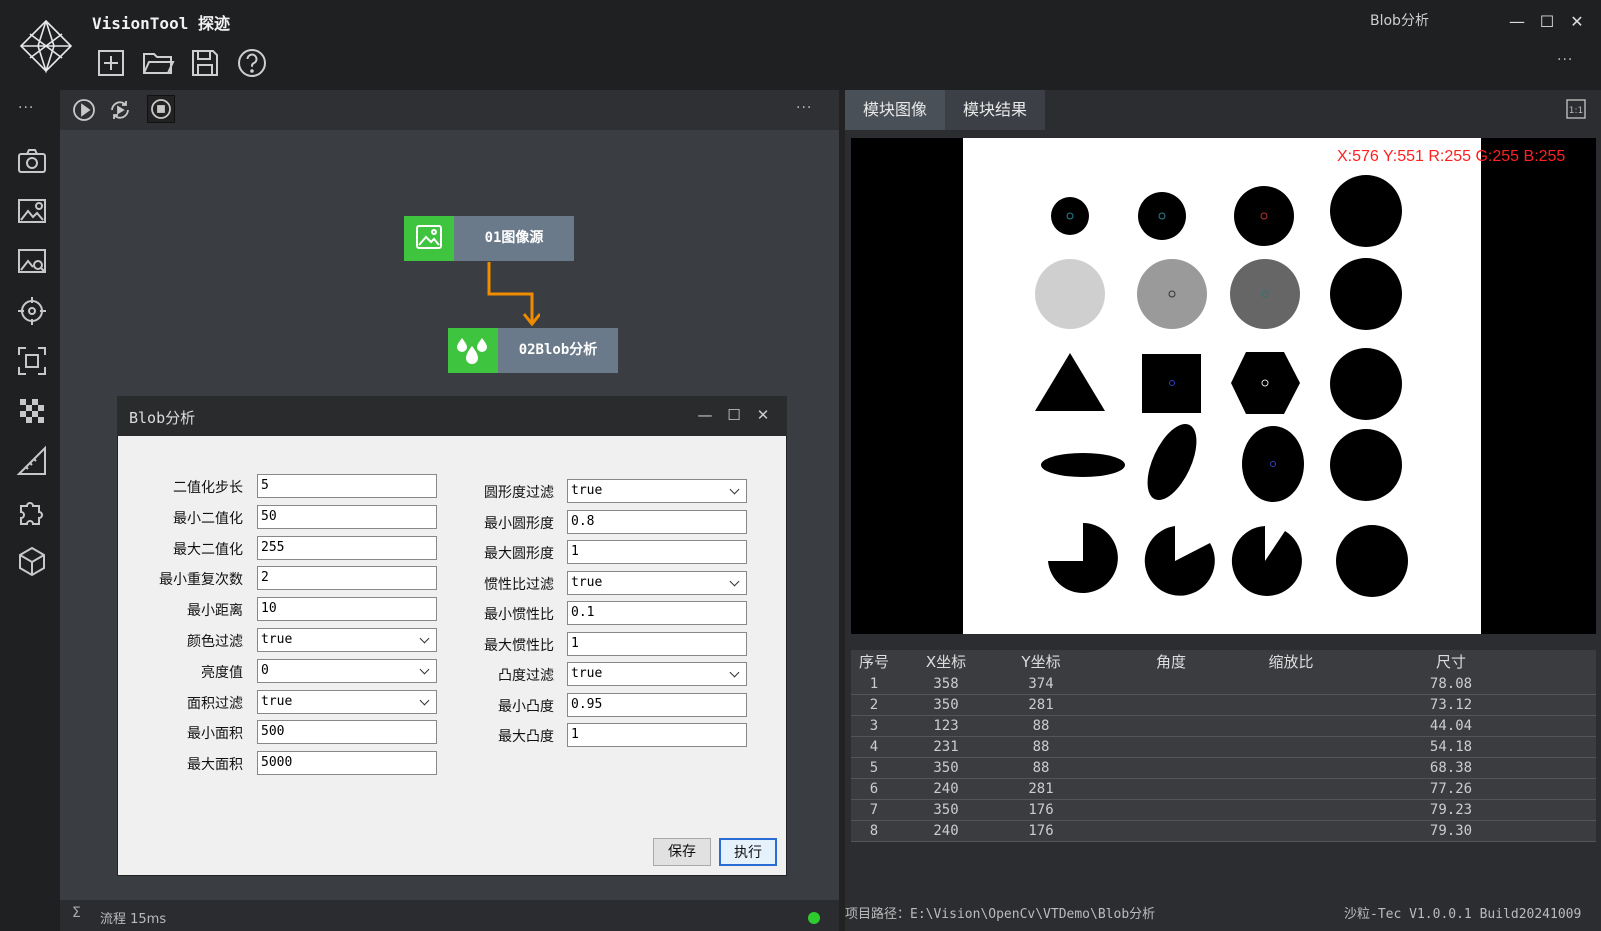 The image size is (1601, 931). I want to click on field-label: 二值化步长, so click(208, 488).